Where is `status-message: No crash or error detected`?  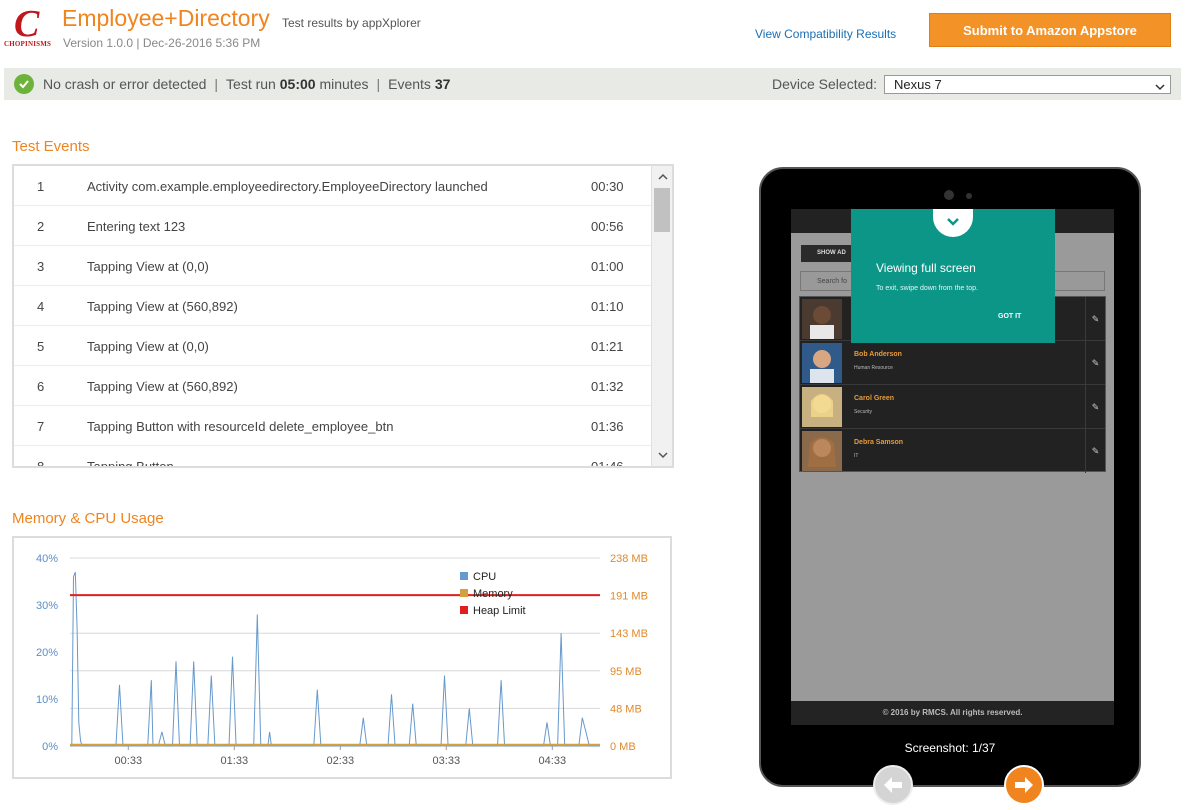
status-message: No crash or error detected is located at coordinates (125, 84).